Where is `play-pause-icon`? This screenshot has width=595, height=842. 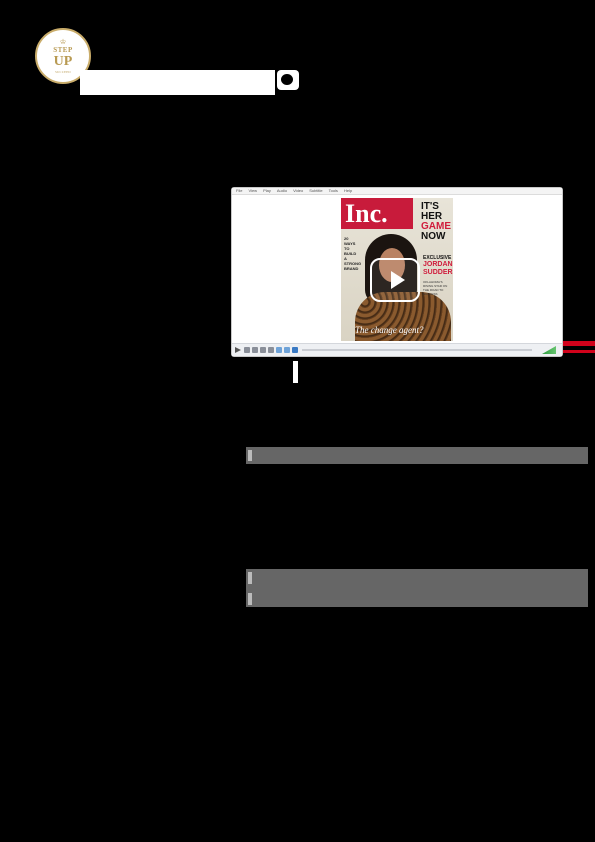
play-pause-icon is located at coordinates (238, 350).